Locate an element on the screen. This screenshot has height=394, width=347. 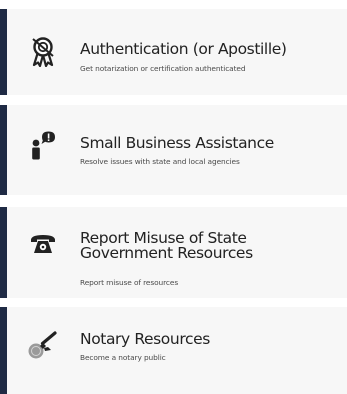
card-title: Small Business Assistance is located at coordinates (177, 143).